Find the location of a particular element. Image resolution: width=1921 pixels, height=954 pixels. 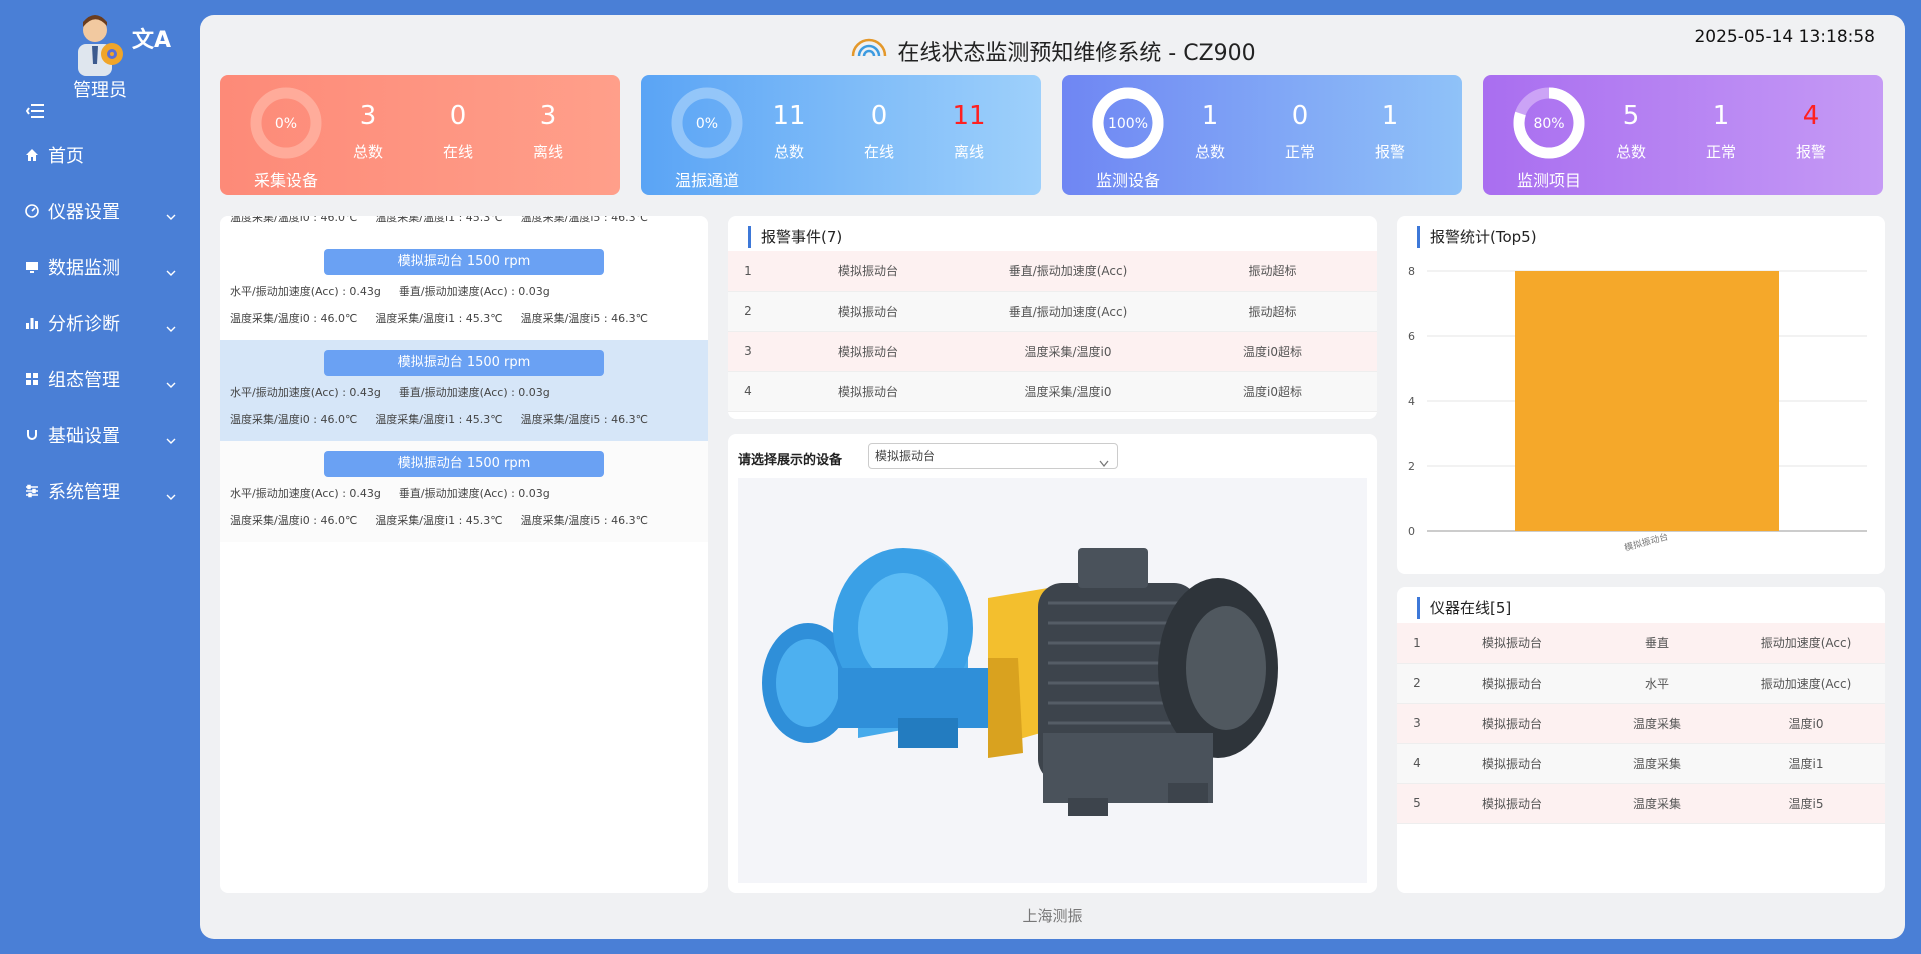

sidebar: 文A 管理员 首页 仪器设置 数据监测 分析诊断 组态管理 基础设置 系统管理 is located at coordinates (100, 477).